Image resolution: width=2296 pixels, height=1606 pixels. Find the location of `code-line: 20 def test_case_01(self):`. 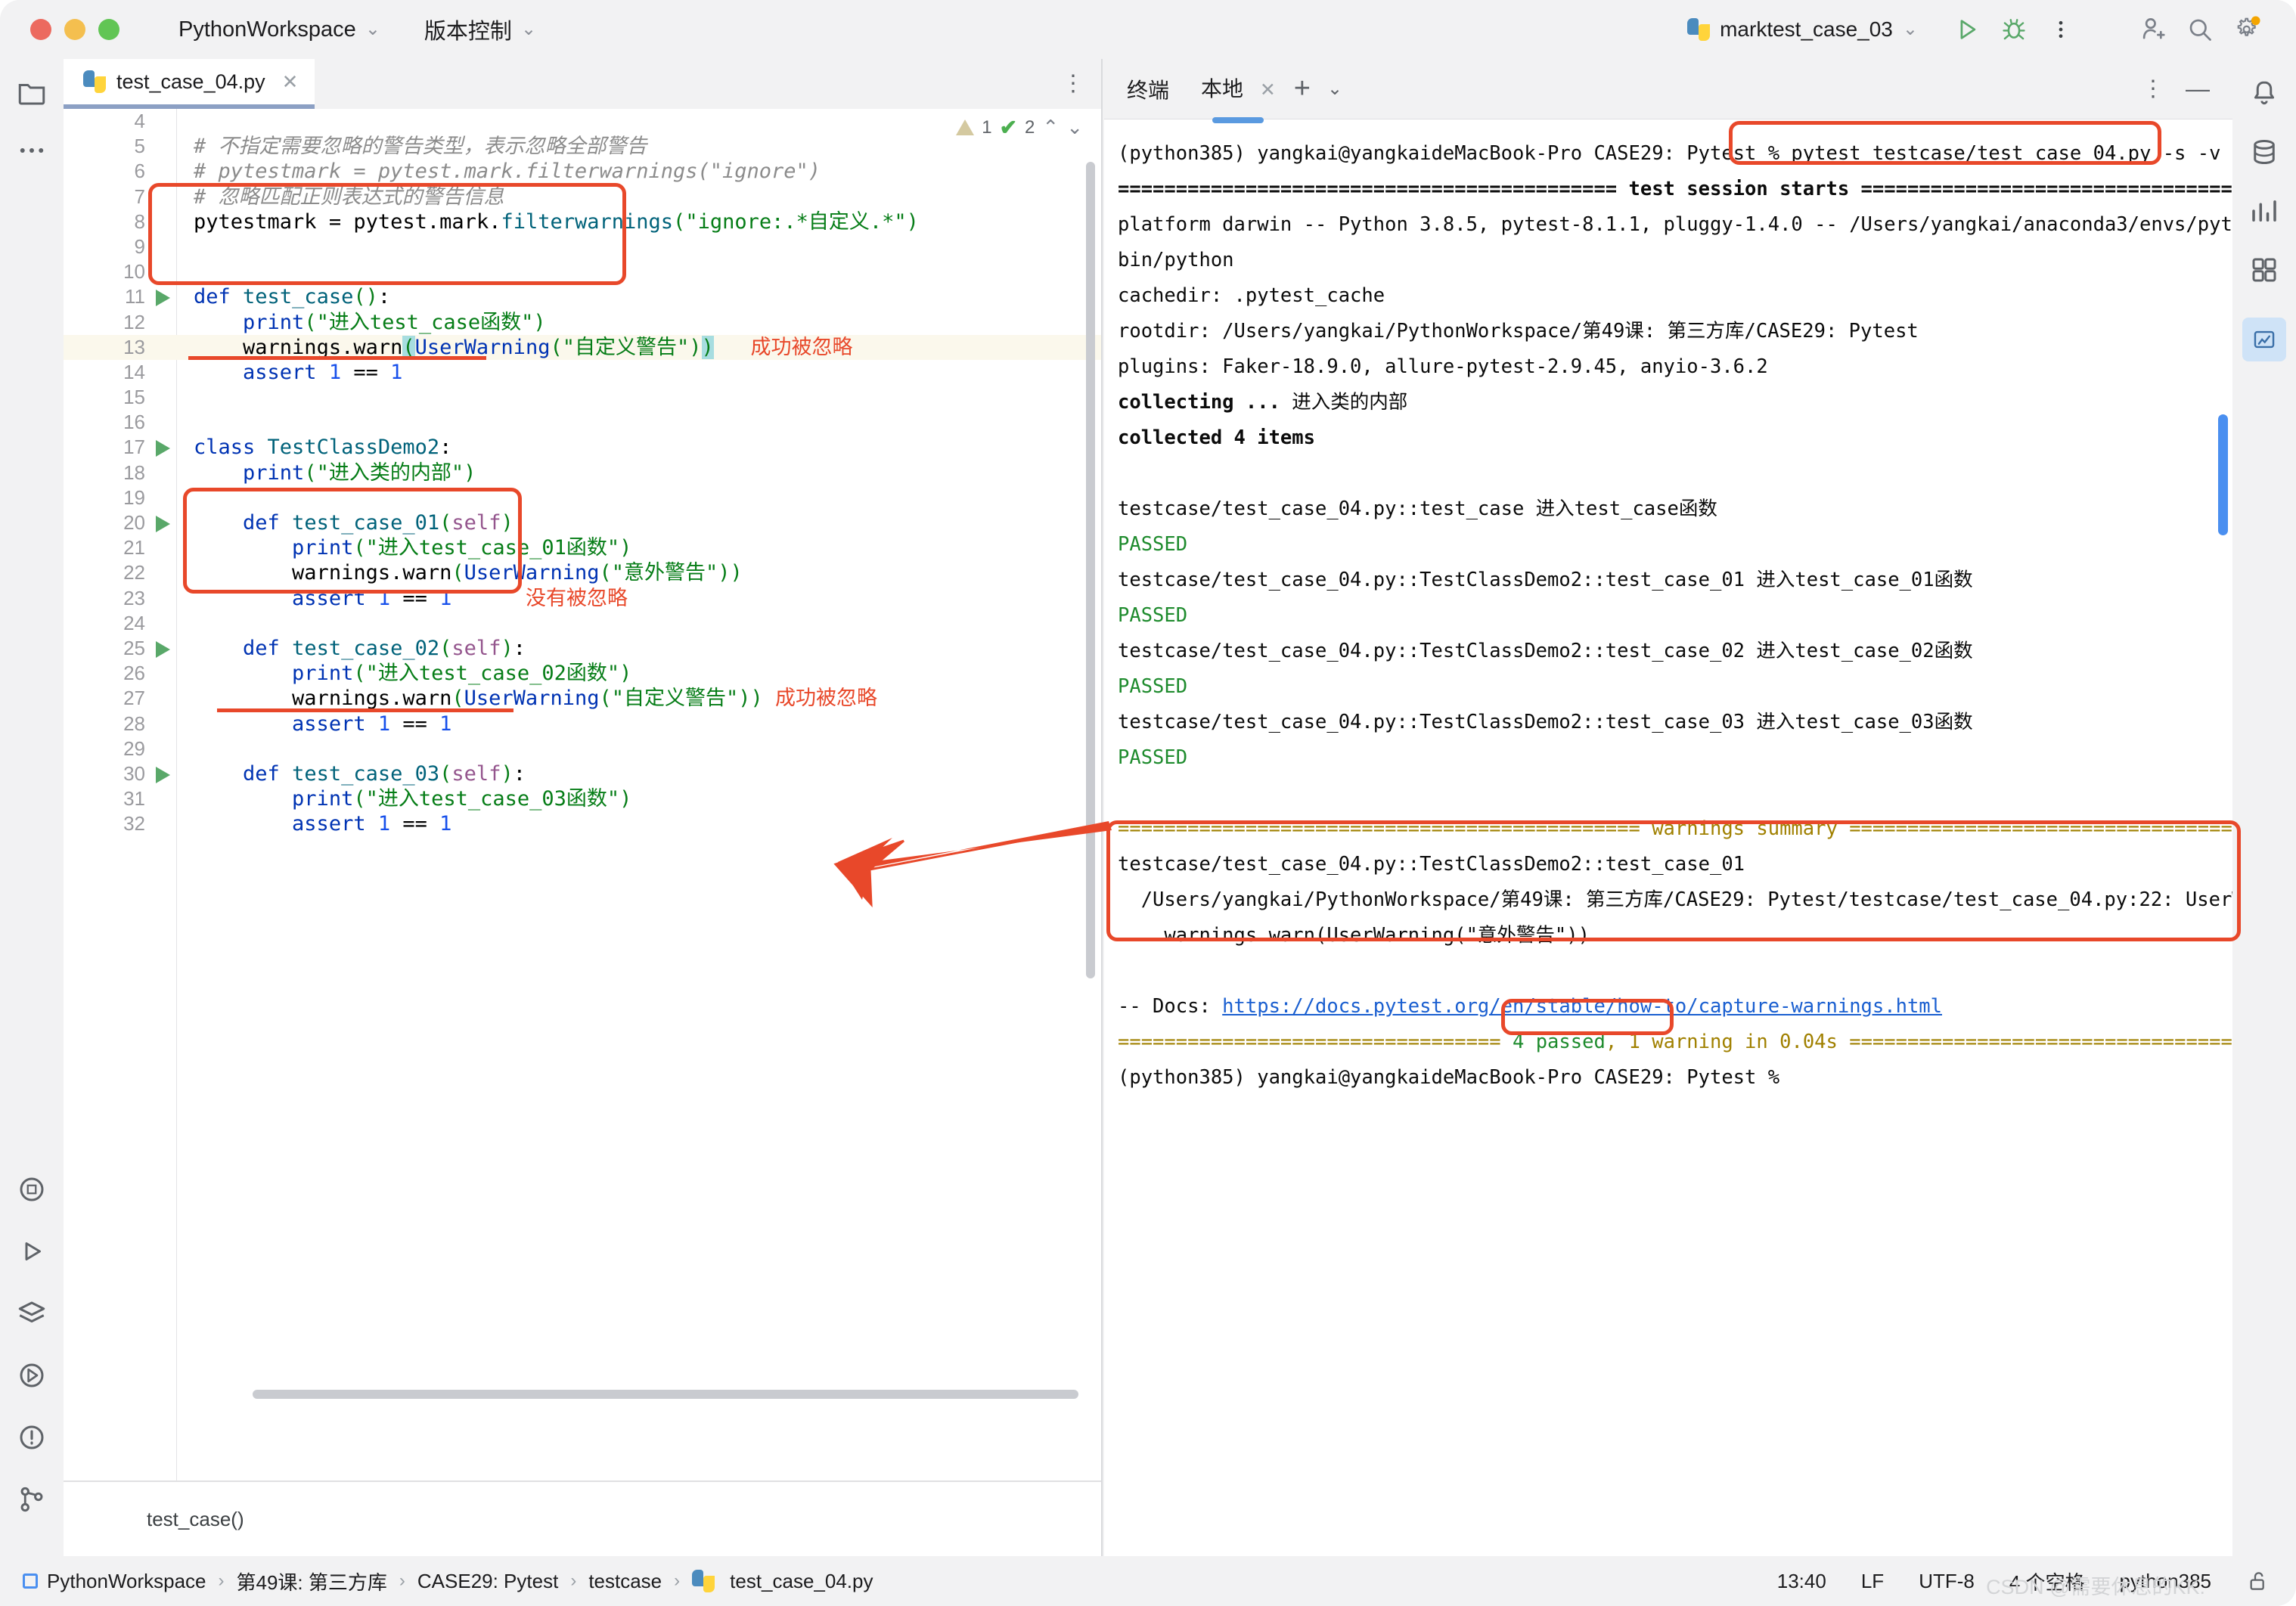

code-line: 20 def test_case_01(self): is located at coordinates (582, 522).